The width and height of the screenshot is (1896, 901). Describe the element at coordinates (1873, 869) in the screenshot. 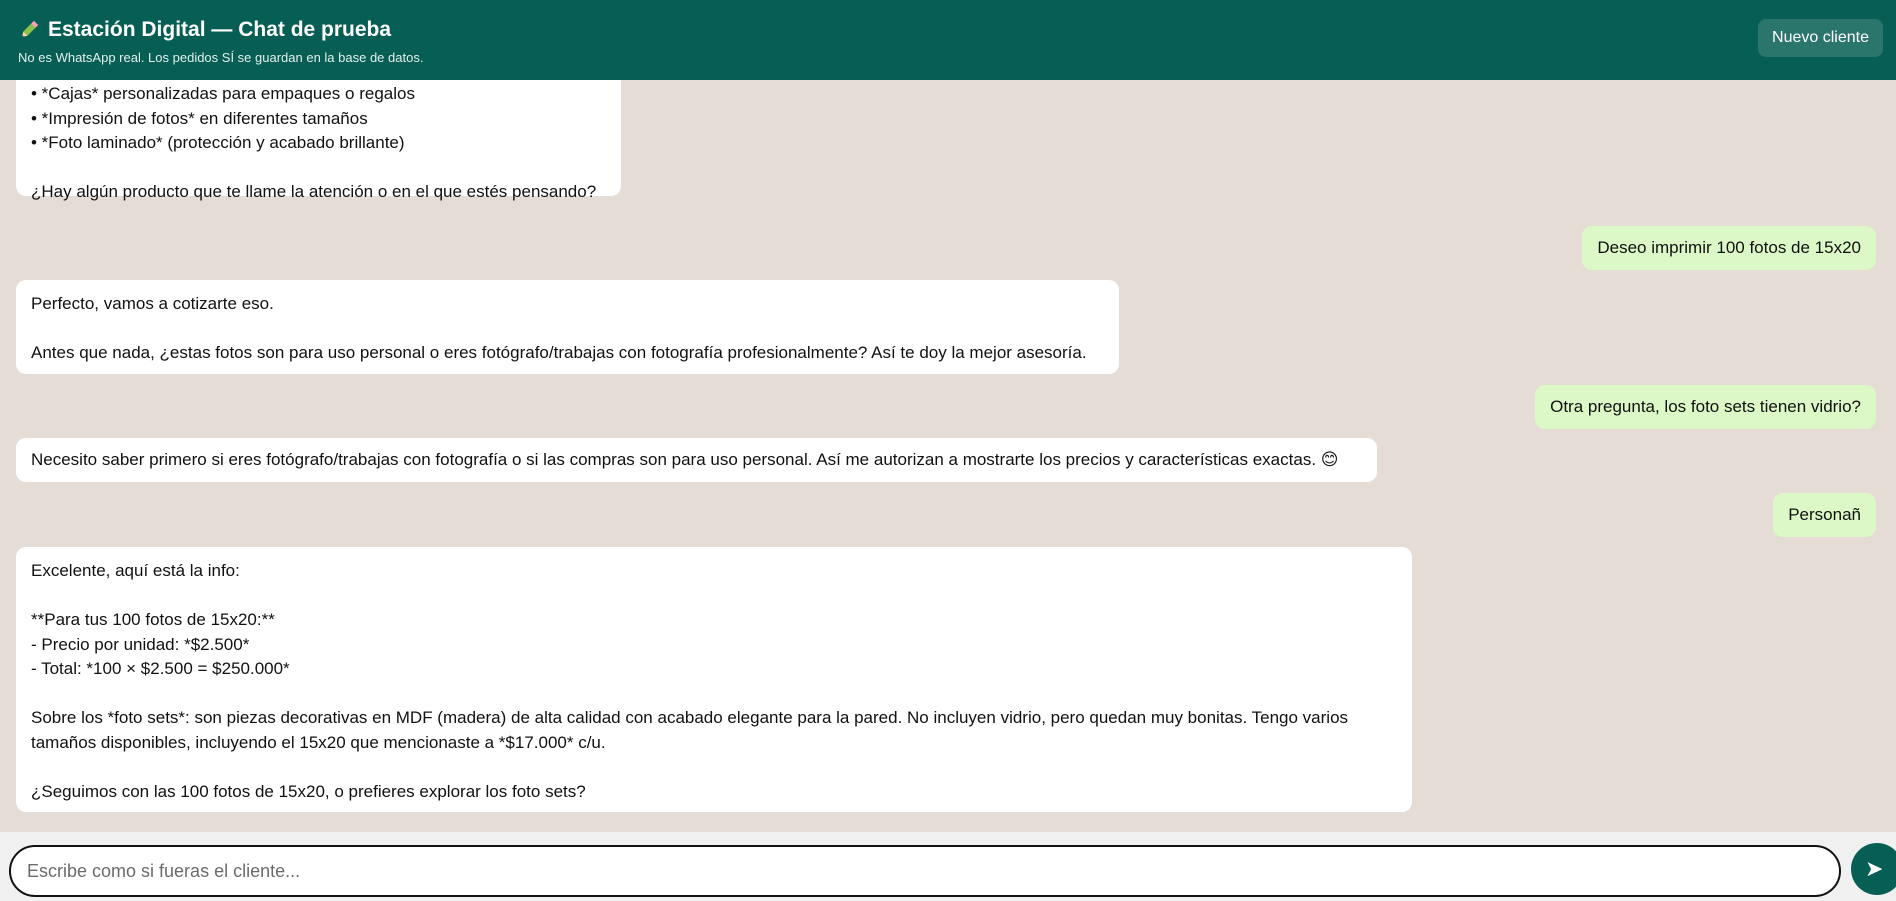

I see `send-arrow-icon: ➤` at that location.